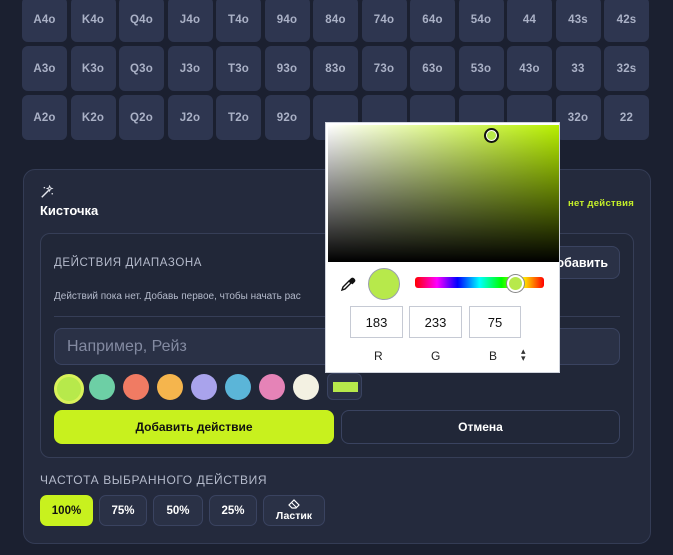  What do you see at coordinates (436, 356) in the screenshot?
I see `green-label: G` at bounding box center [436, 356].